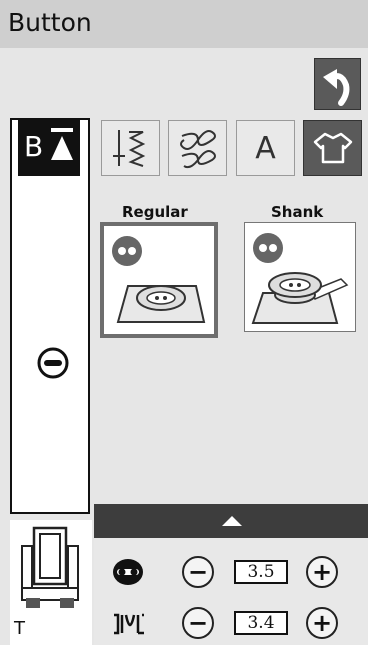 The width and height of the screenshot is (368, 645). What do you see at coordinates (49, 148) in the screenshot?
I see `category-b-button: B` at bounding box center [49, 148].